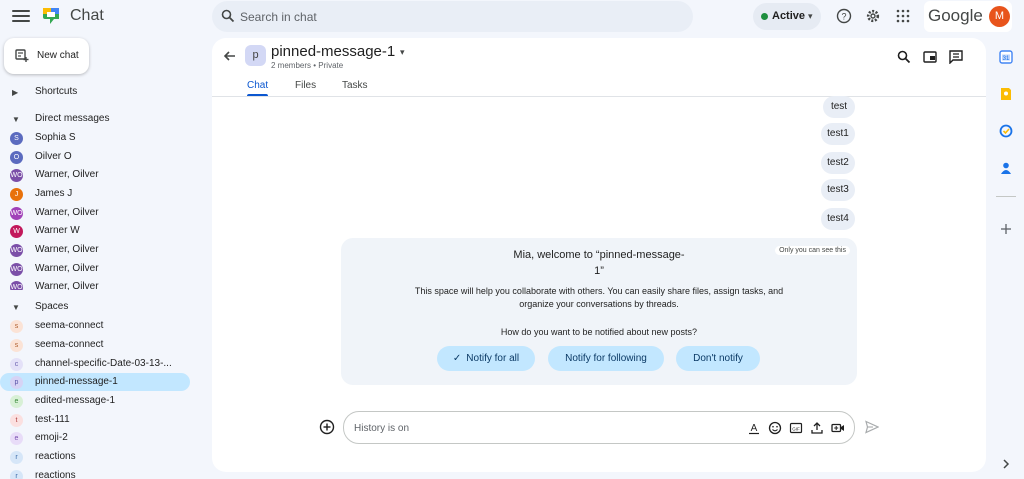 The height and width of the screenshot is (479, 1024). I want to click on members-count: 2 members, so click(291, 65).